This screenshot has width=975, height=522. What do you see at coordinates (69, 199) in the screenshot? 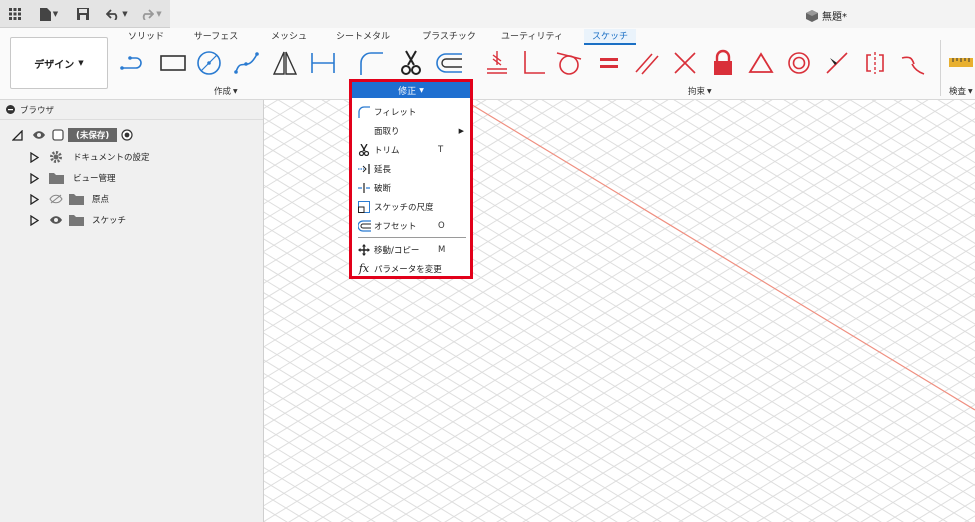
I see `tree-item-origin: 原点` at bounding box center [69, 199].